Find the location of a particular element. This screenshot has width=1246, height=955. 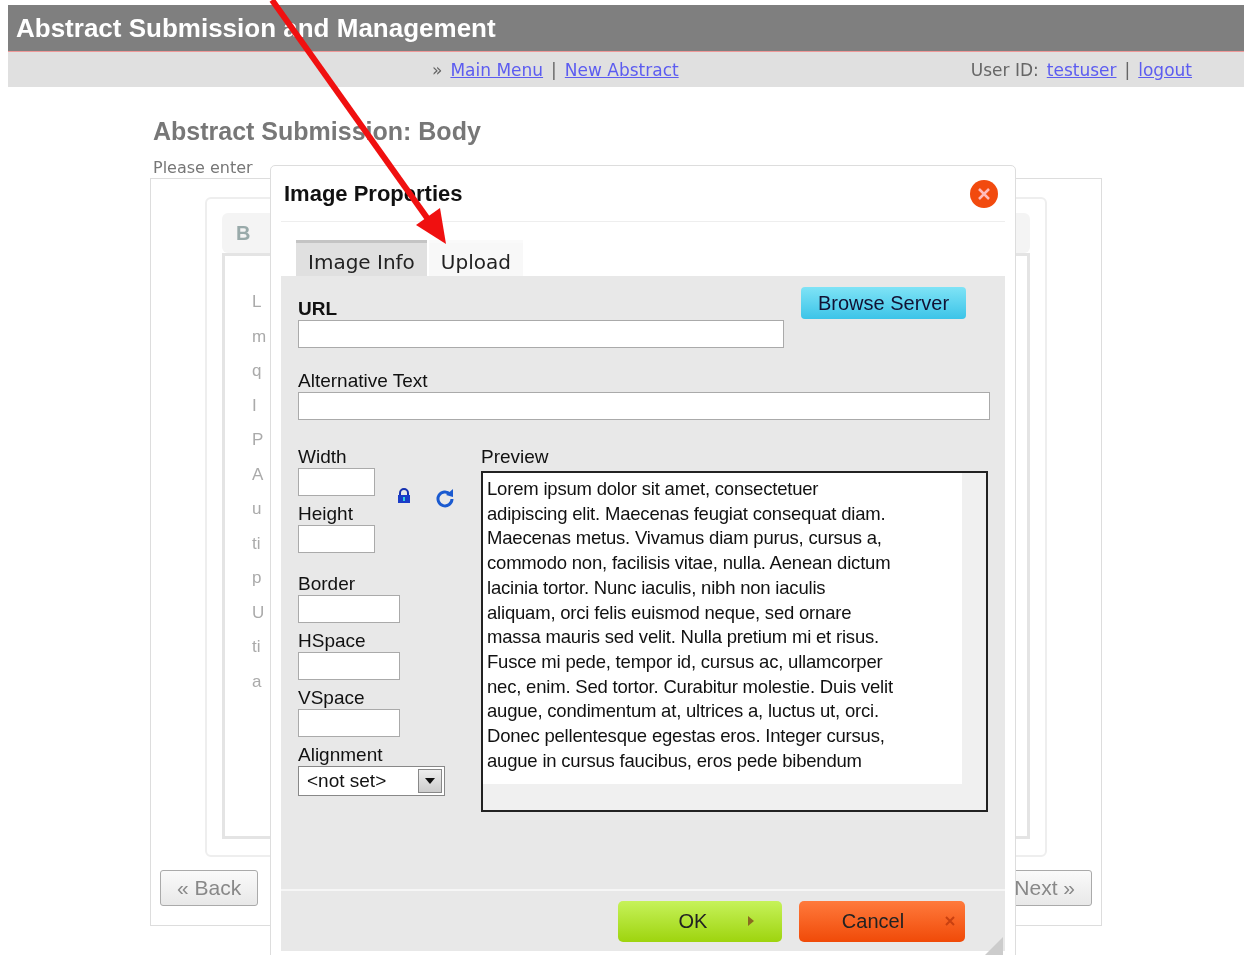

editor-text: I is located at coordinates (254, 405).